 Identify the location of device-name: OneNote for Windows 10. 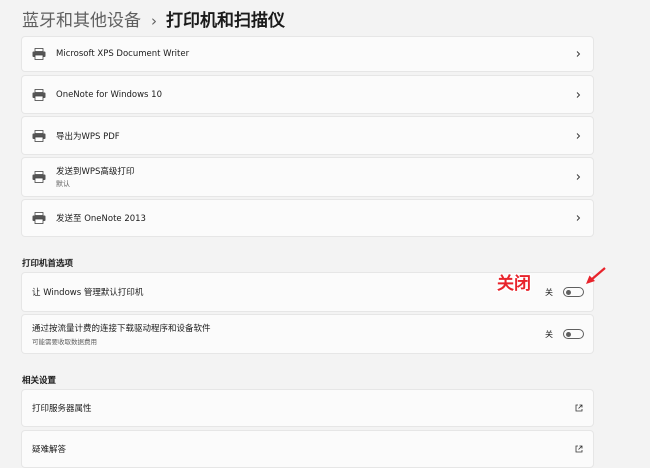
(109, 94).